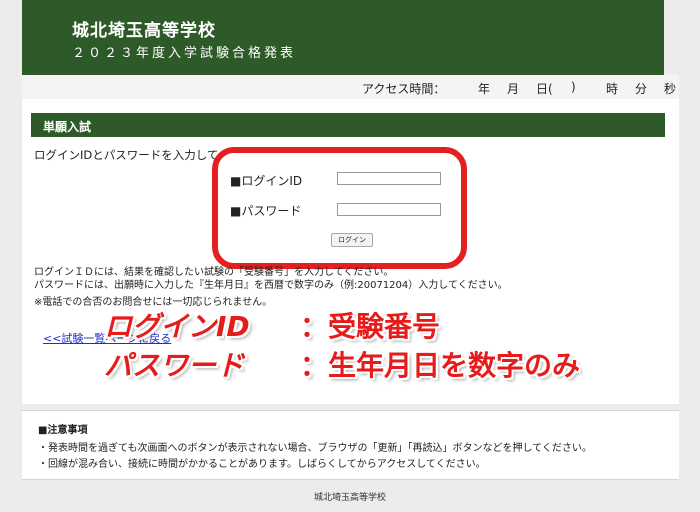 The height and width of the screenshot is (512, 700). Describe the element at coordinates (370, 326) in the screenshot. I see `overlay-login-id-value: ：受験番号` at that location.